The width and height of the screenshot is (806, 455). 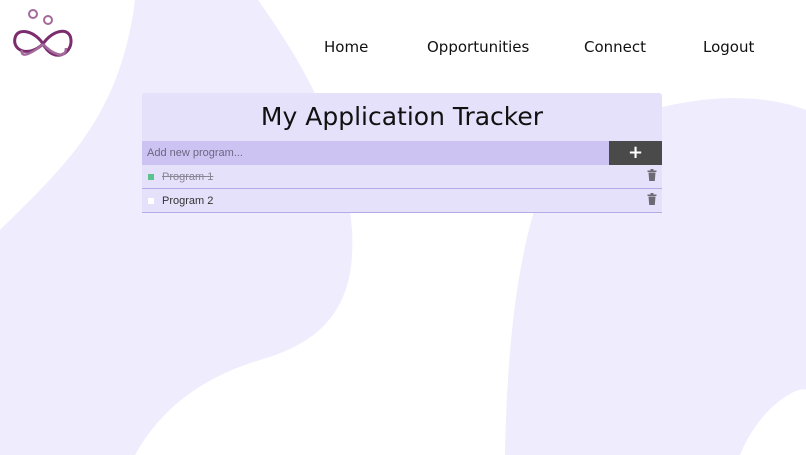 What do you see at coordinates (403, 47) in the screenshot?
I see `top-navigation: Home Opportunities Connect Logout` at bounding box center [403, 47].